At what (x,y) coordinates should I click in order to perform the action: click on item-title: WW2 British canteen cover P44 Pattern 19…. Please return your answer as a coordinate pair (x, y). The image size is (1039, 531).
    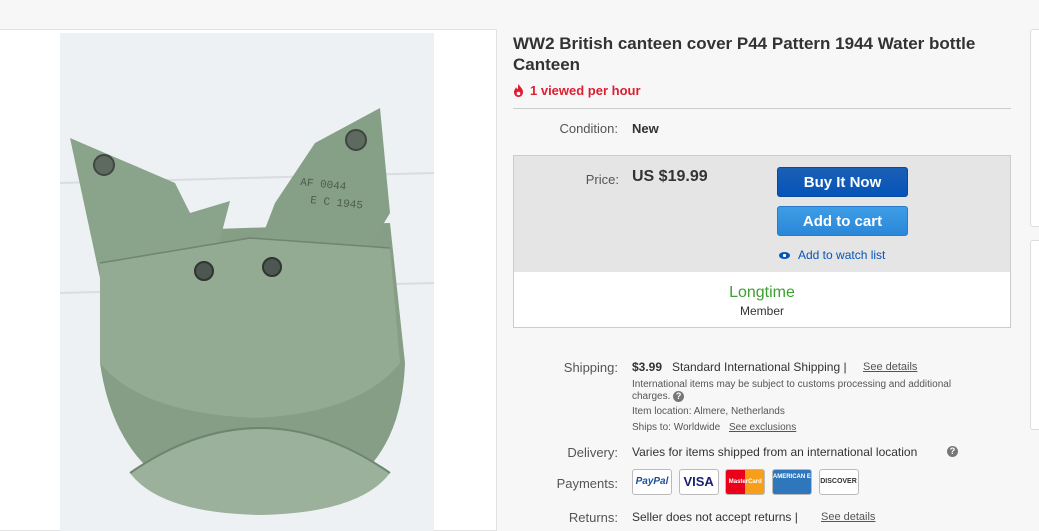
    Looking at the image, I should click on (744, 54).